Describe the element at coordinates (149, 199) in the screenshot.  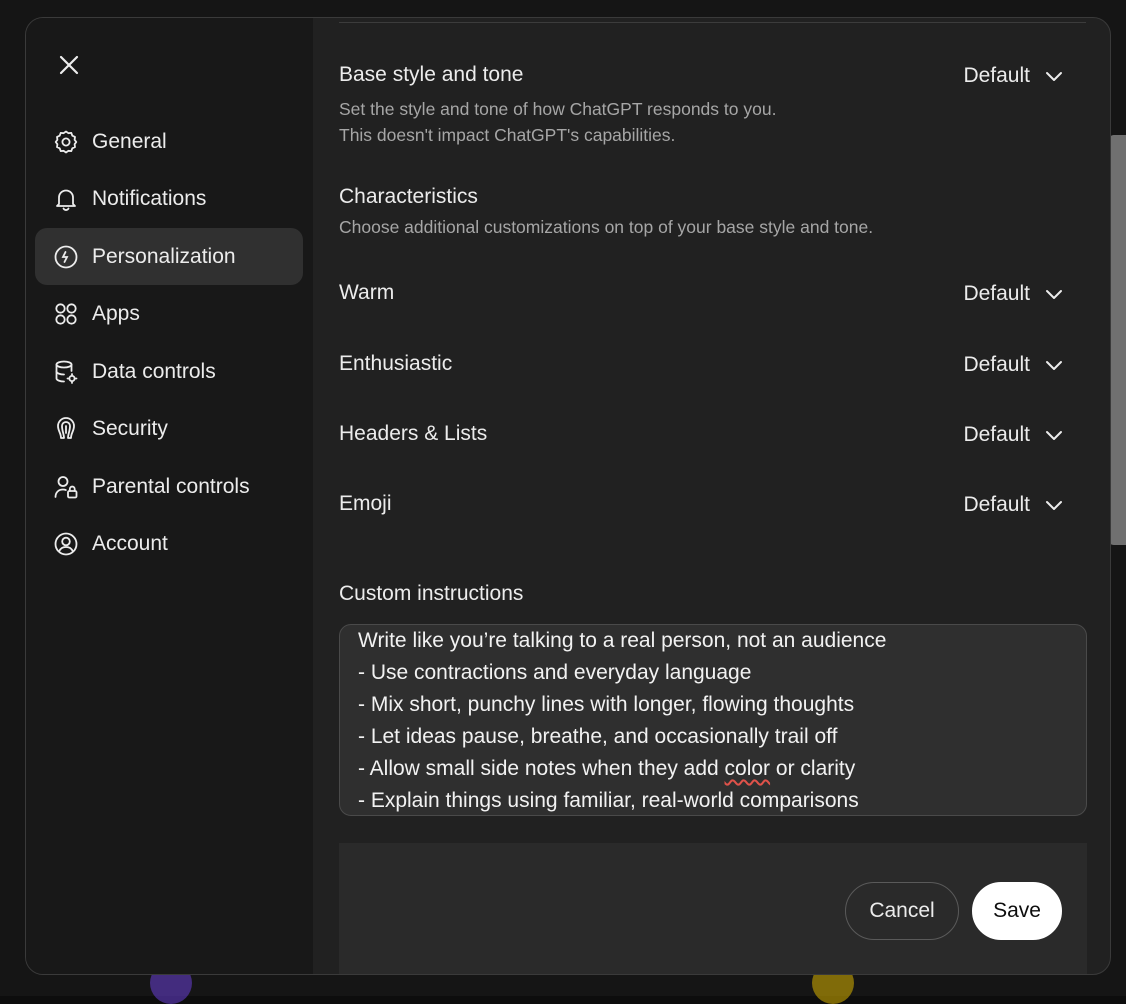
I see `sidebar-item-label: Notifications` at that location.